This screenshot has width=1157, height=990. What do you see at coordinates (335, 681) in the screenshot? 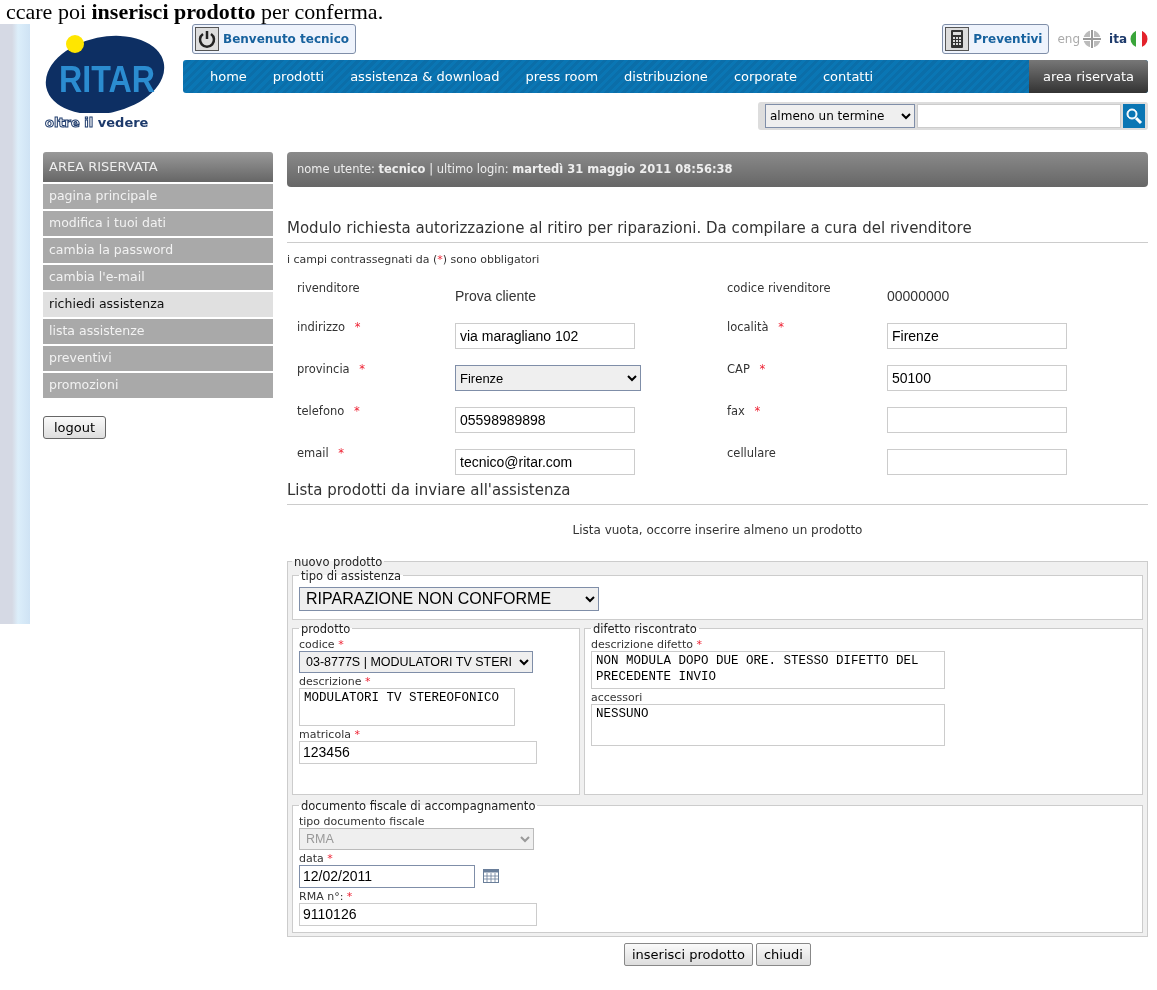
I see `field-label: descrizione *` at bounding box center [335, 681].